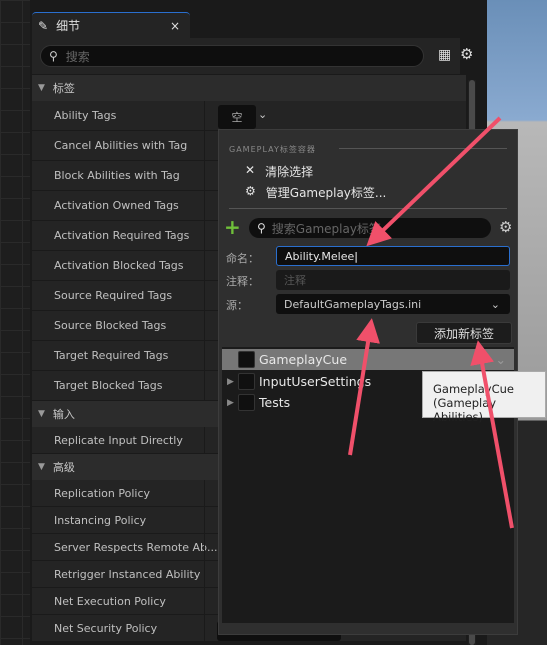 The image size is (547, 645). I want to click on arrow-to-source, so click(364, 387).